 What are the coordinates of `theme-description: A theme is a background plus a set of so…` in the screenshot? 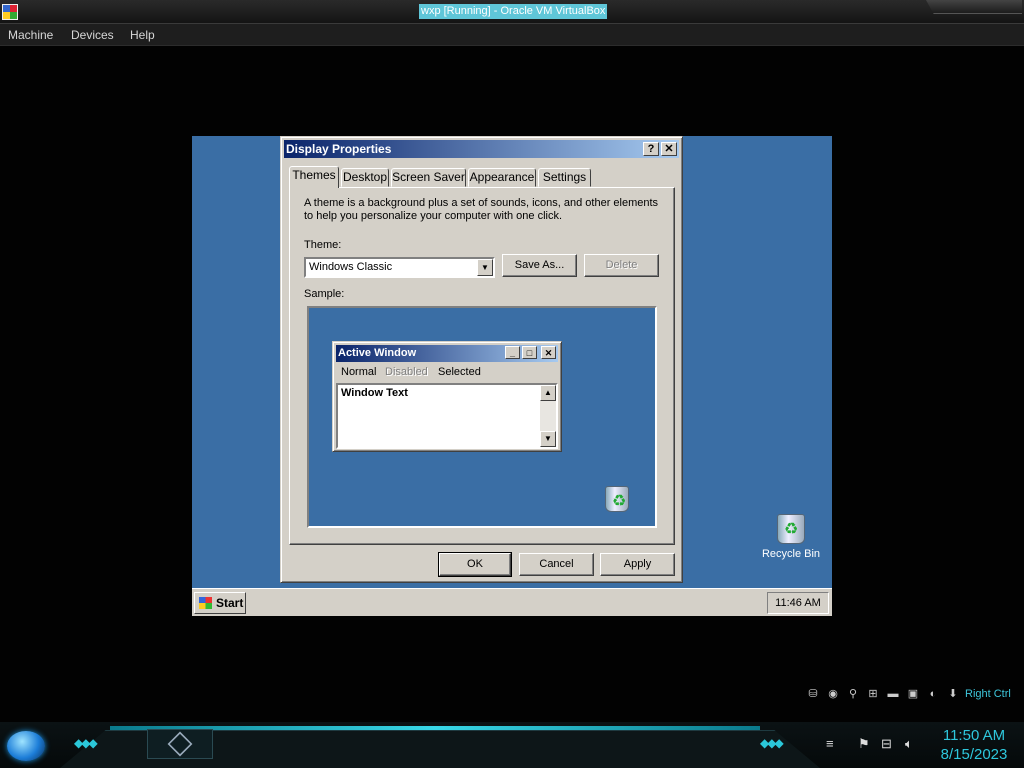 It's located at (481, 209).